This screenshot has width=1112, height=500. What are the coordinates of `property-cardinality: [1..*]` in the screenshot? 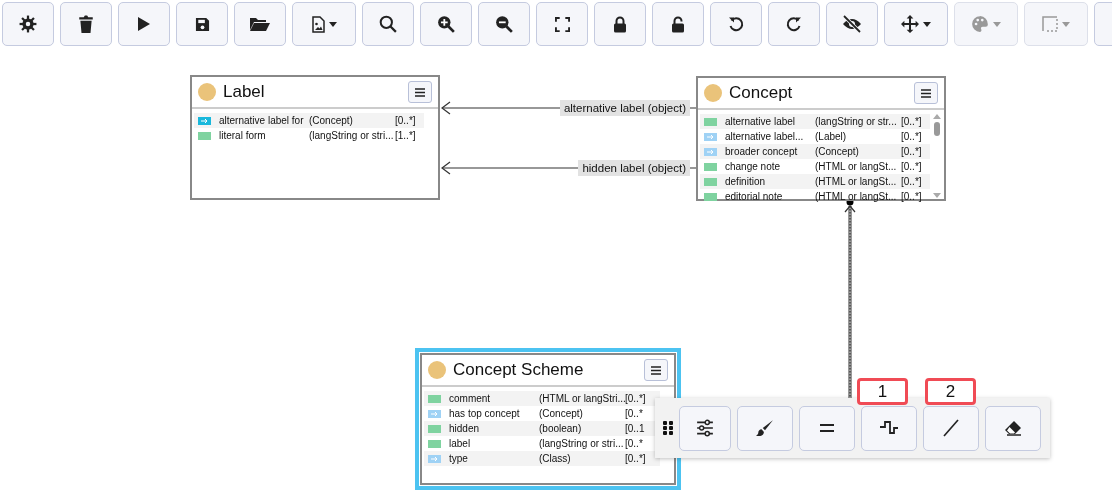 It's located at (405, 135).